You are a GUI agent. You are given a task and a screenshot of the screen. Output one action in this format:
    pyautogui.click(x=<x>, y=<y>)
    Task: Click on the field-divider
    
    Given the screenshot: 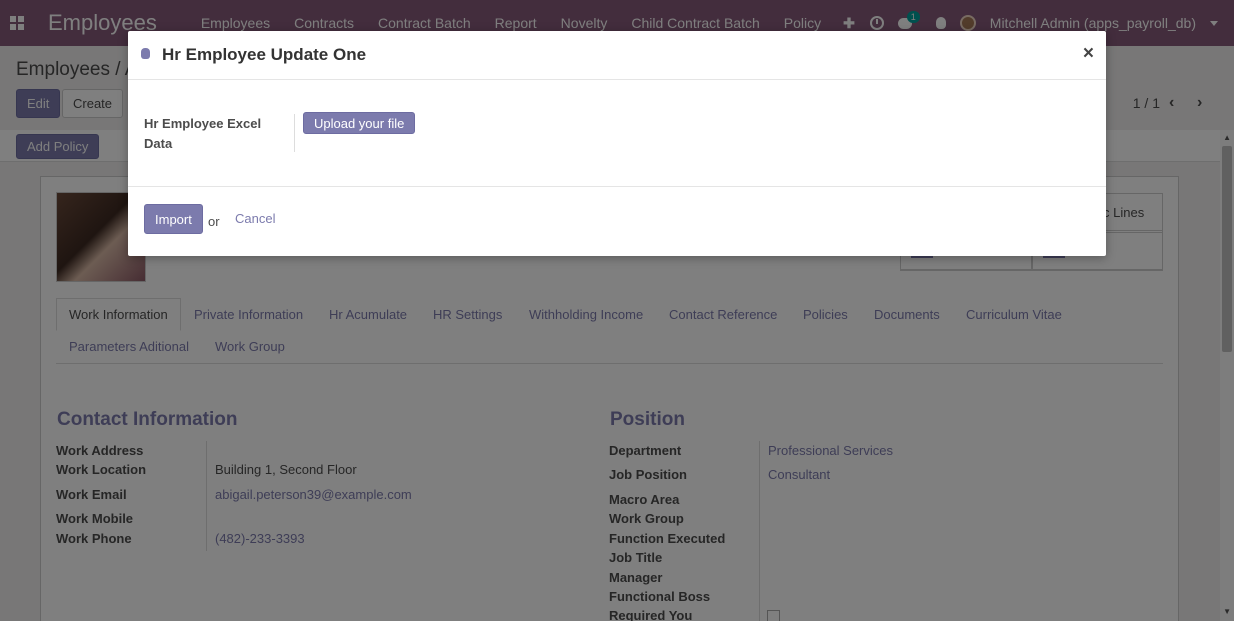 What is the action you would take?
    pyautogui.click(x=294, y=133)
    